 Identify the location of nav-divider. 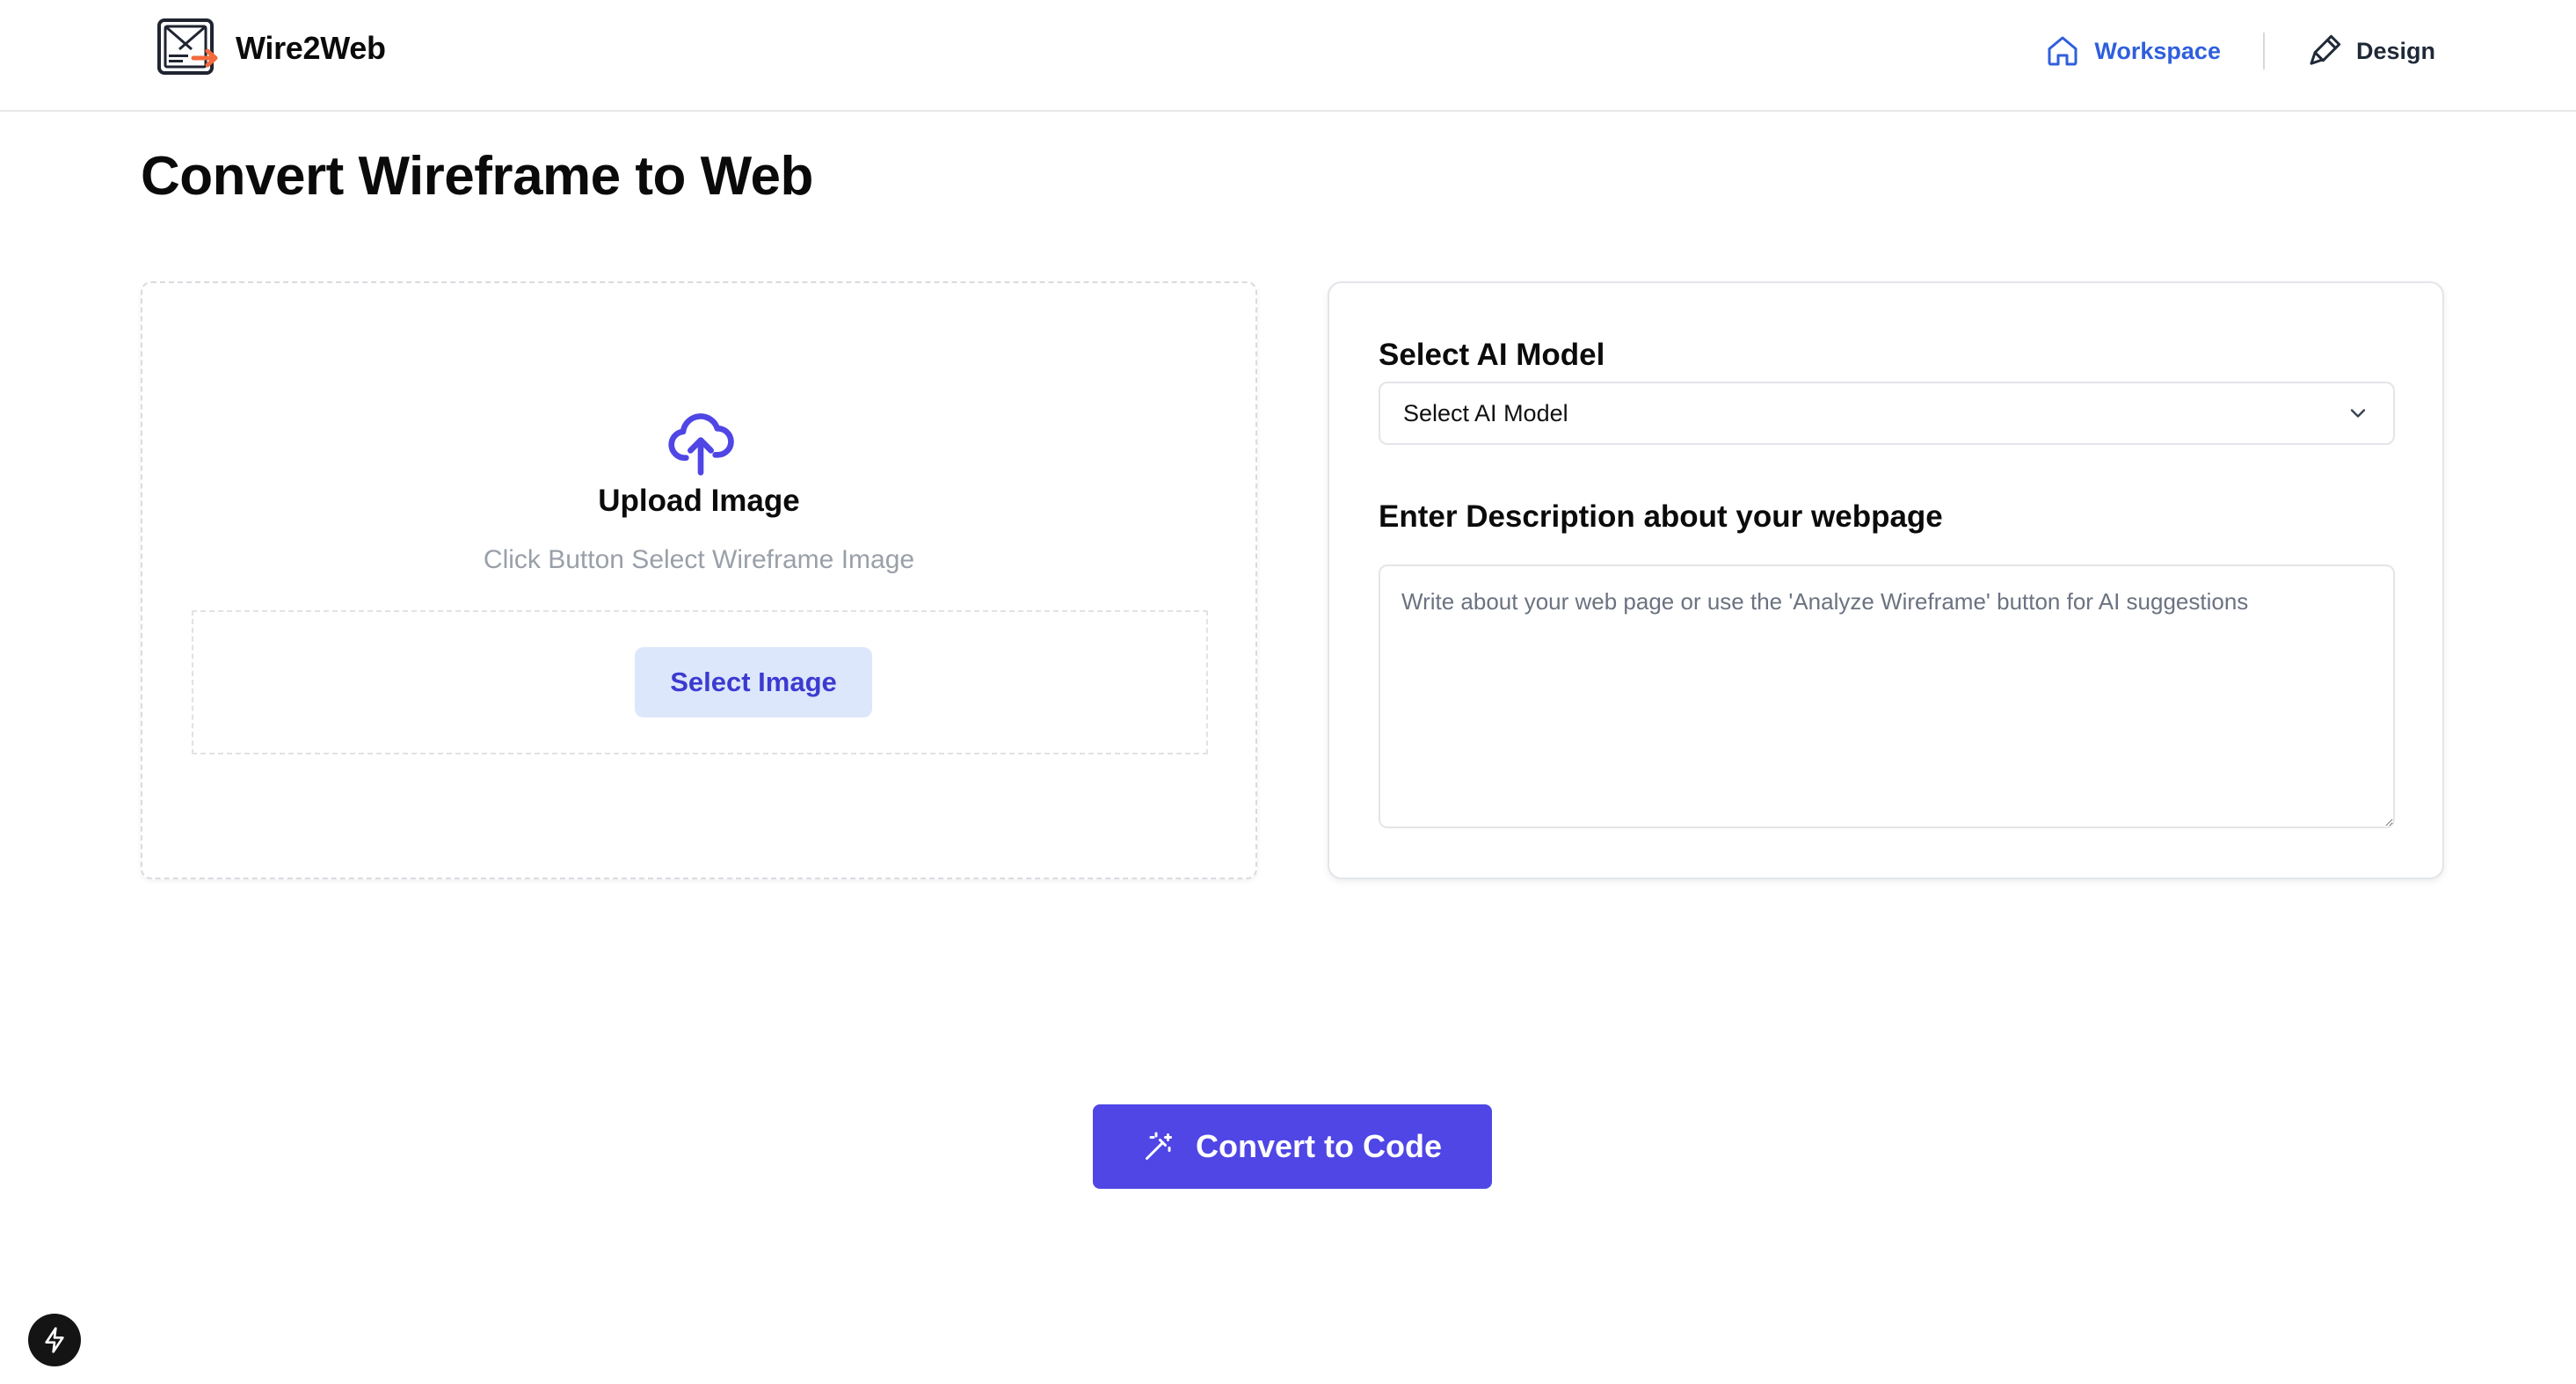
(2263, 51).